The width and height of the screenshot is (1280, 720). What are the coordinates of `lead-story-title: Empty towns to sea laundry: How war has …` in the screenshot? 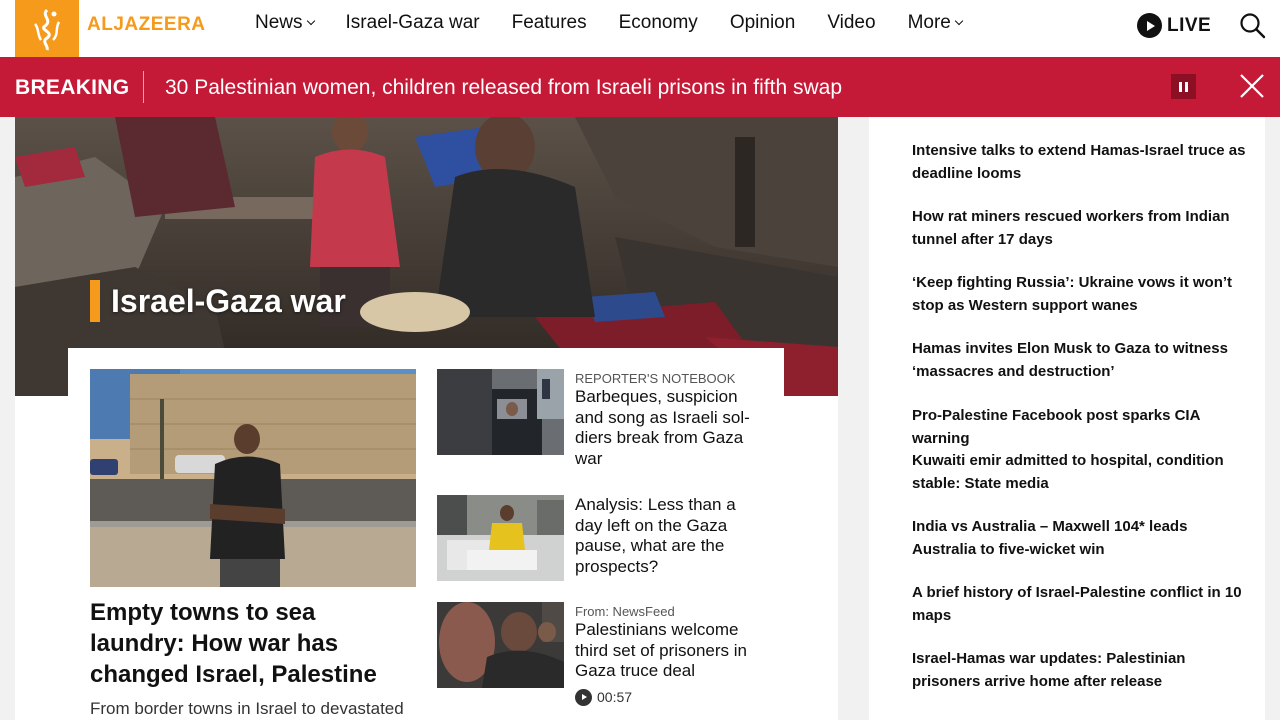 It's located at (250, 643).